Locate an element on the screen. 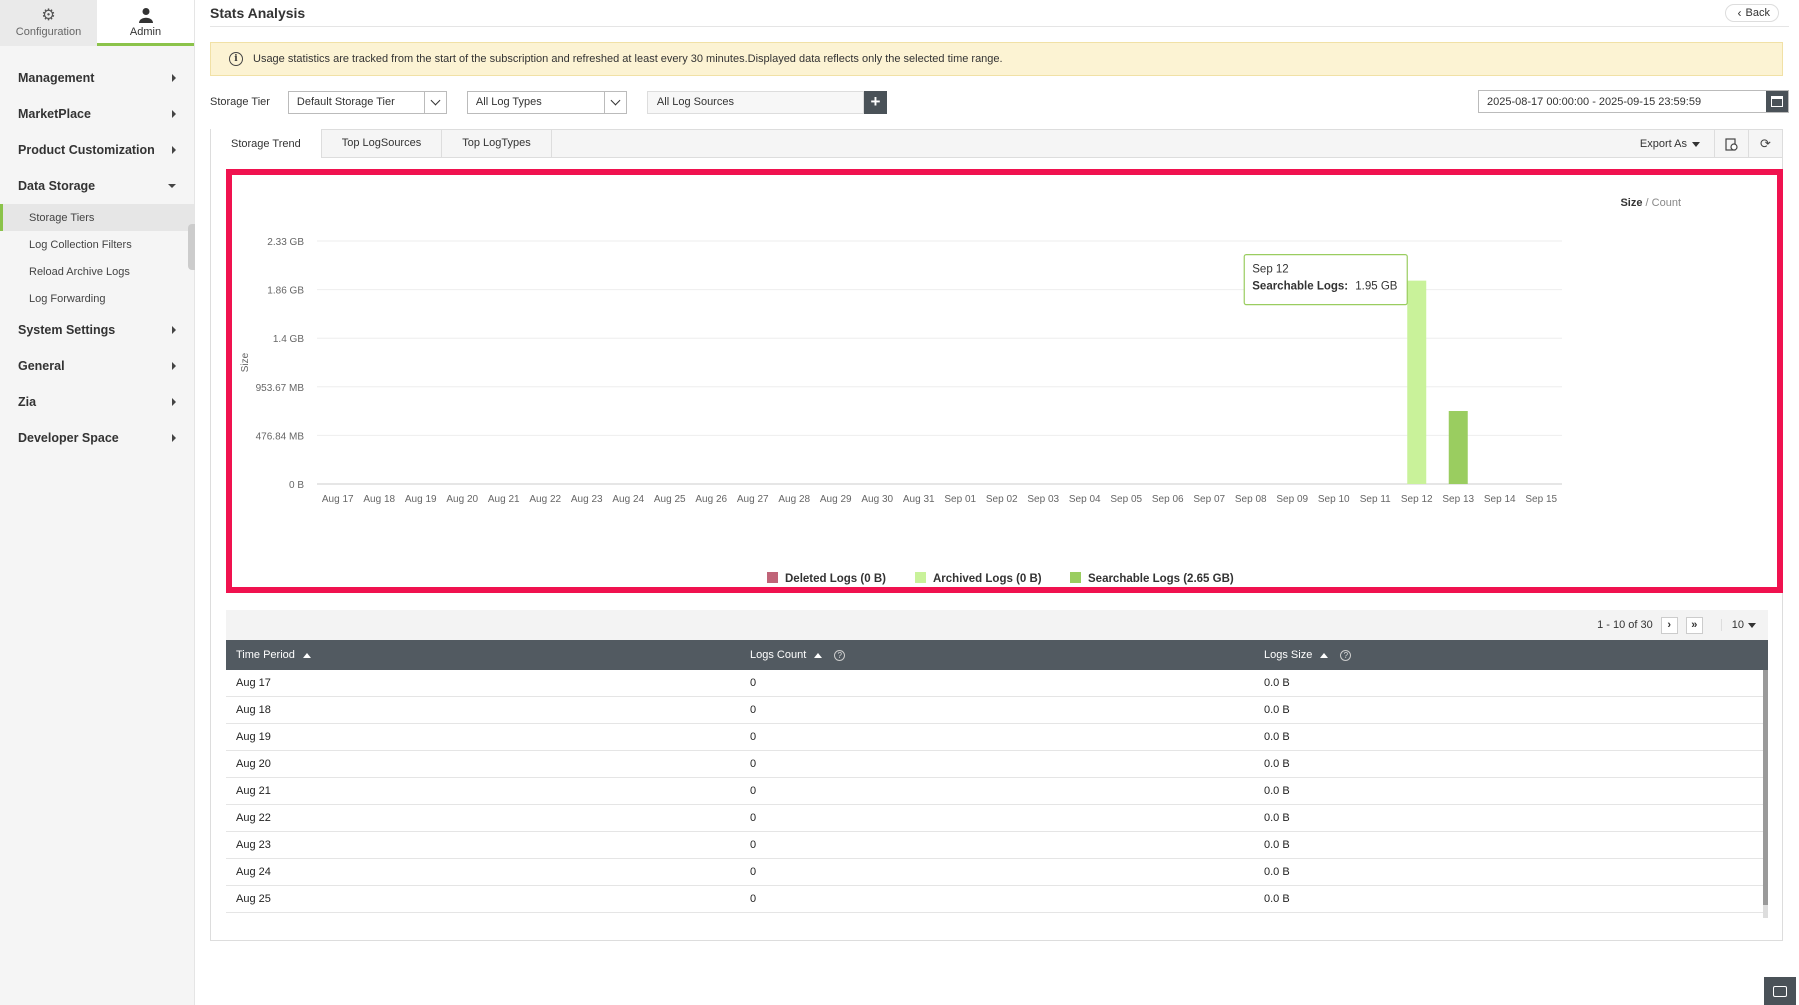  table-row: Aug 20 0 0.0 B is located at coordinates (997, 764).